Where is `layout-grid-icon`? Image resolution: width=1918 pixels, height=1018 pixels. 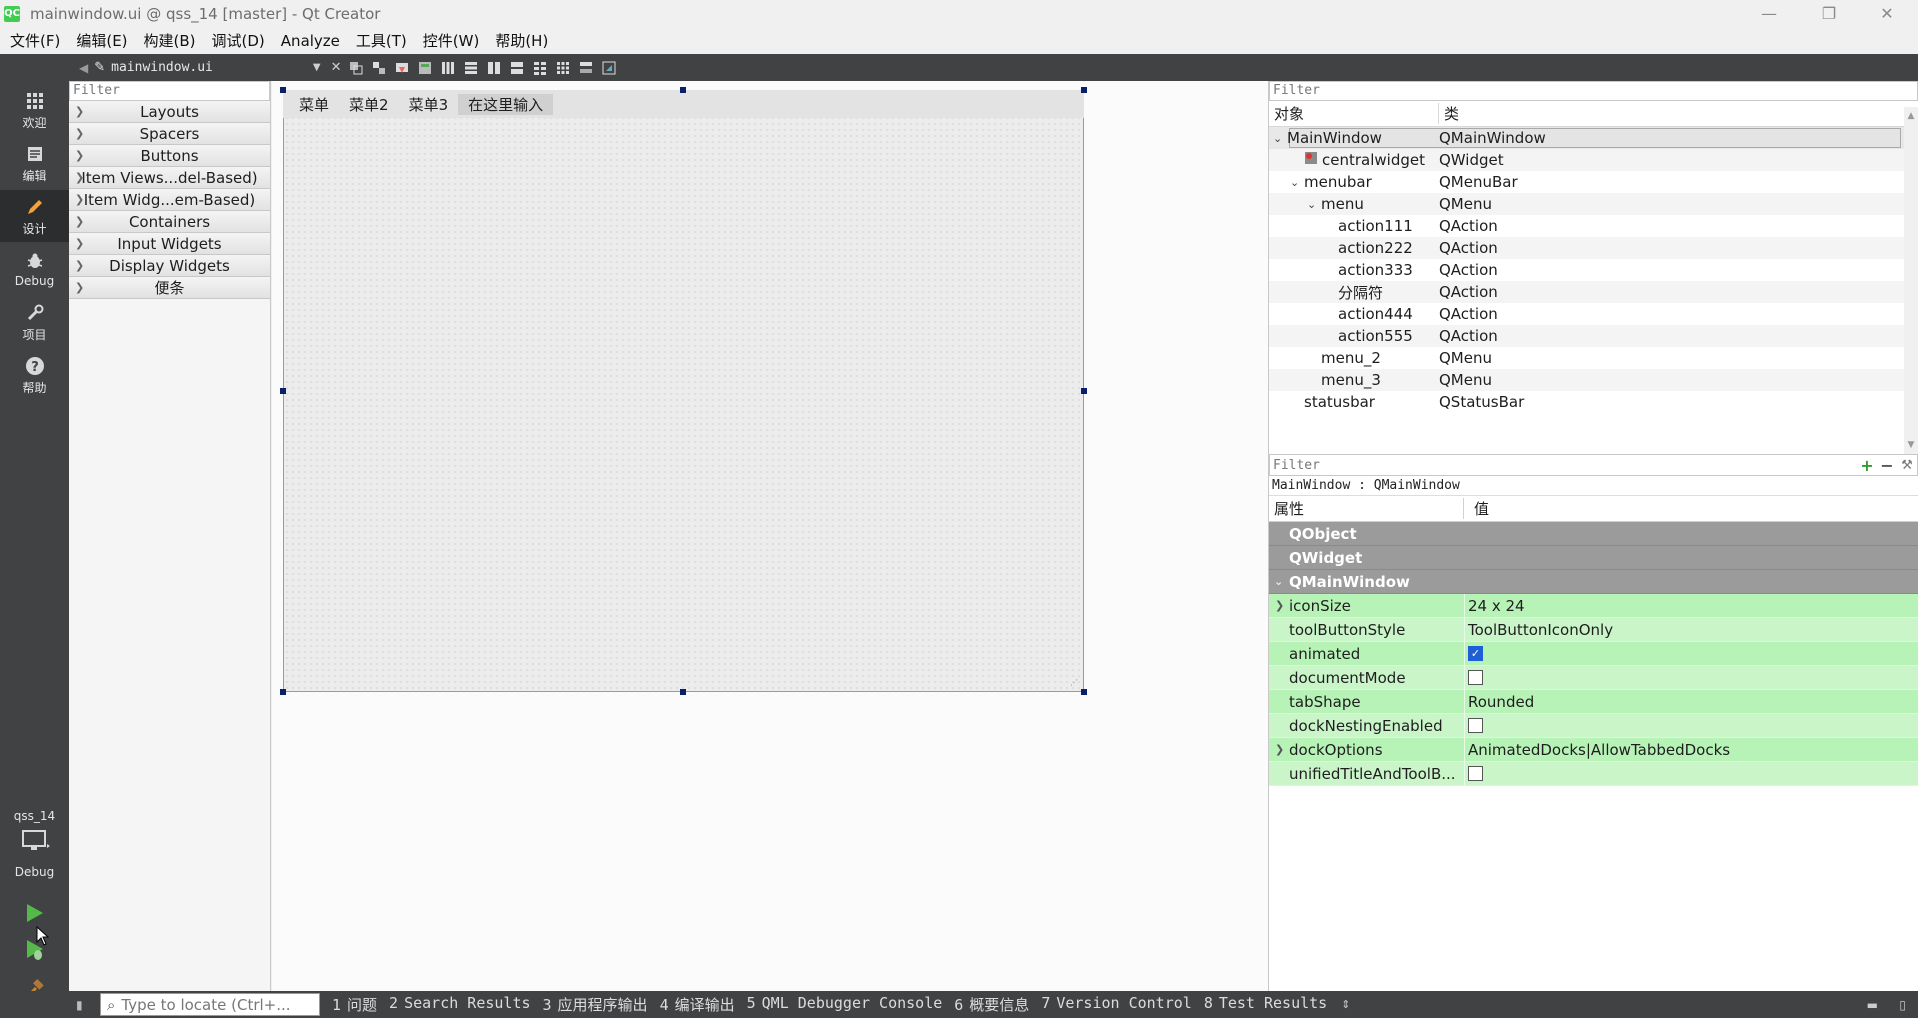
layout-grid-icon is located at coordinates (563, 68).